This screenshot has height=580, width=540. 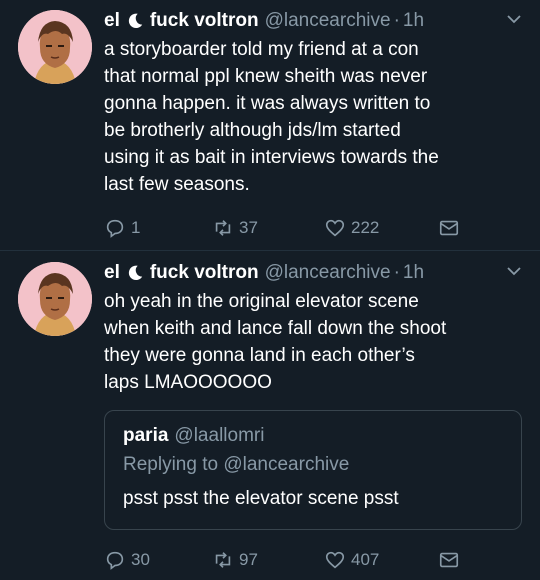 What do you see at coordinates (261, 498) in the screenshot?
I see `quoted-tweet-text: psst psst the elevator scene psst` at bounding box center [261, 498].